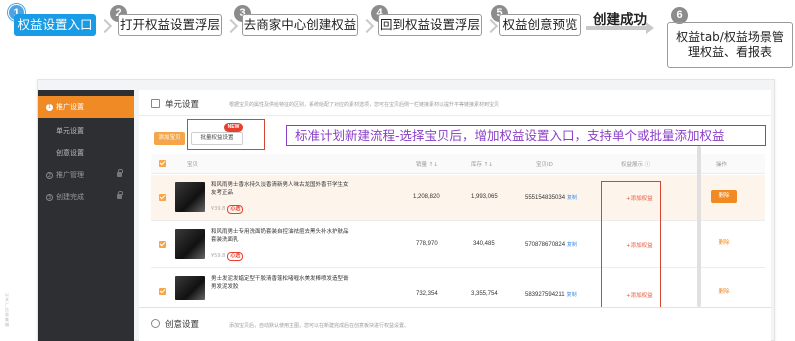  I want to click on bulb-icon, so click(155, 323).